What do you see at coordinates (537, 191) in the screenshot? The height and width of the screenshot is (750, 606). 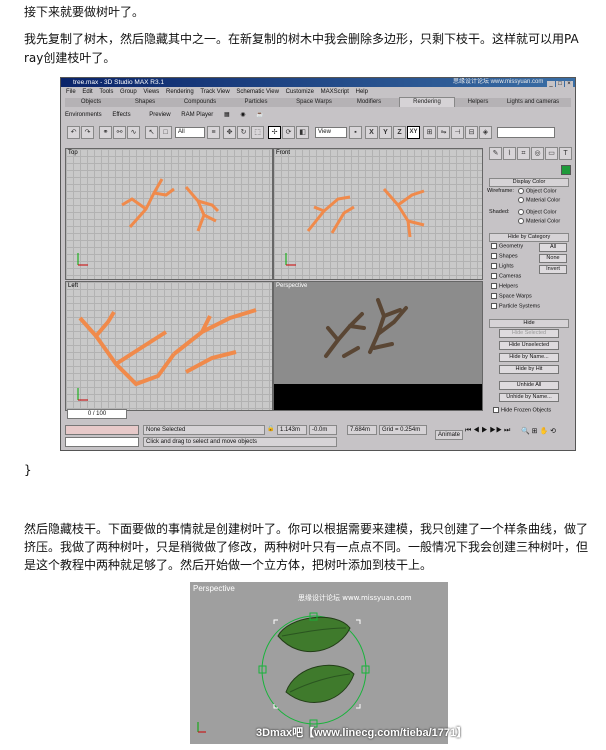 I see `wireframe-object-color: Object Color` at bounding box center [537, 191].